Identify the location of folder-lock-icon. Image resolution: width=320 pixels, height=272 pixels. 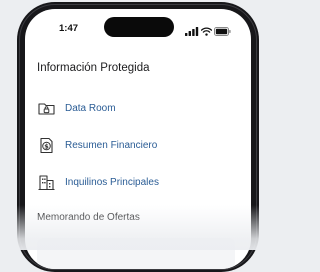
(46, 108).